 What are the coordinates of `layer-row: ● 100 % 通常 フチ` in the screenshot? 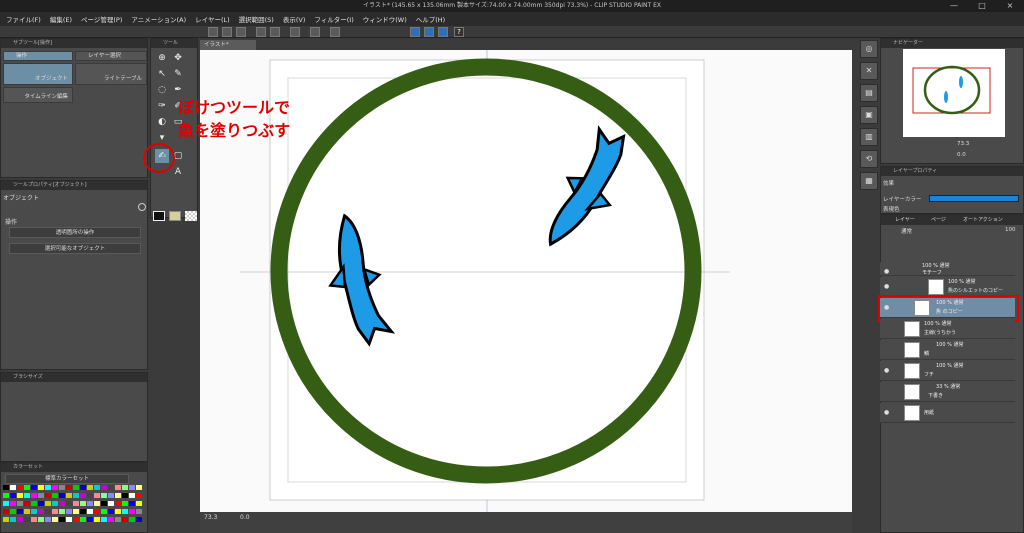 It's located at (947, 371).